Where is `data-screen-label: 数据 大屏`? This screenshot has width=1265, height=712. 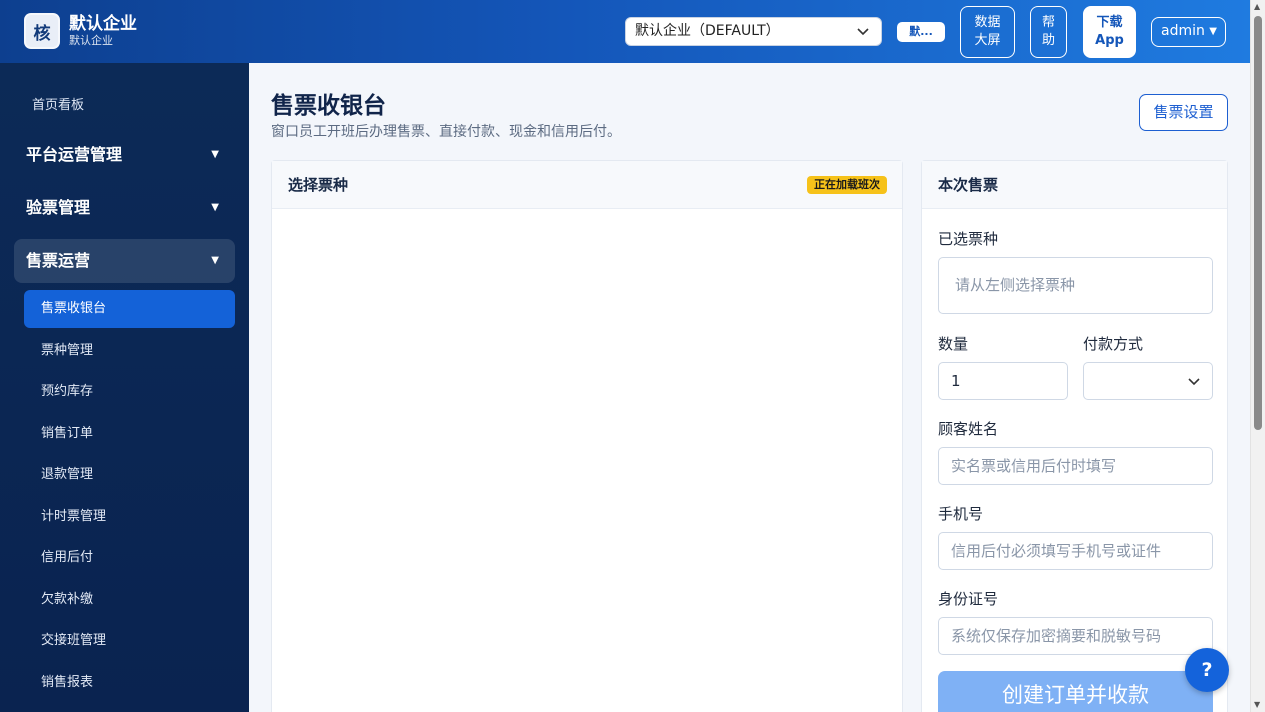 data-screen-label: 数据 大屏 is located at coordinates (987, 31).